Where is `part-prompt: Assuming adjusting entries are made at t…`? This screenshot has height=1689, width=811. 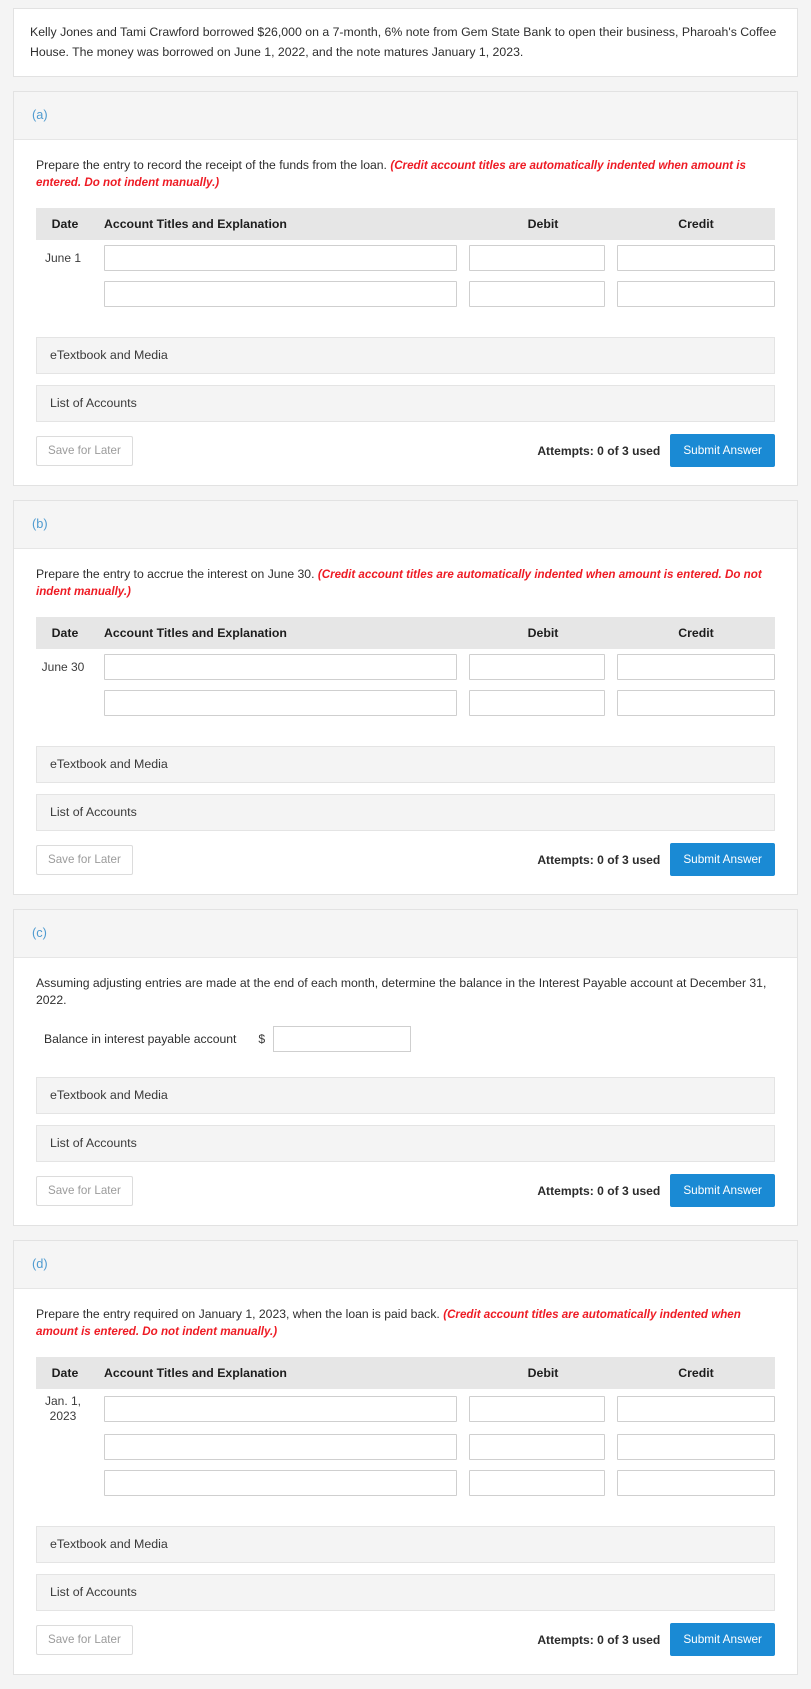 part-prompt: Assuming adjusting entries are made at t… is located at coordinates (405, 992).